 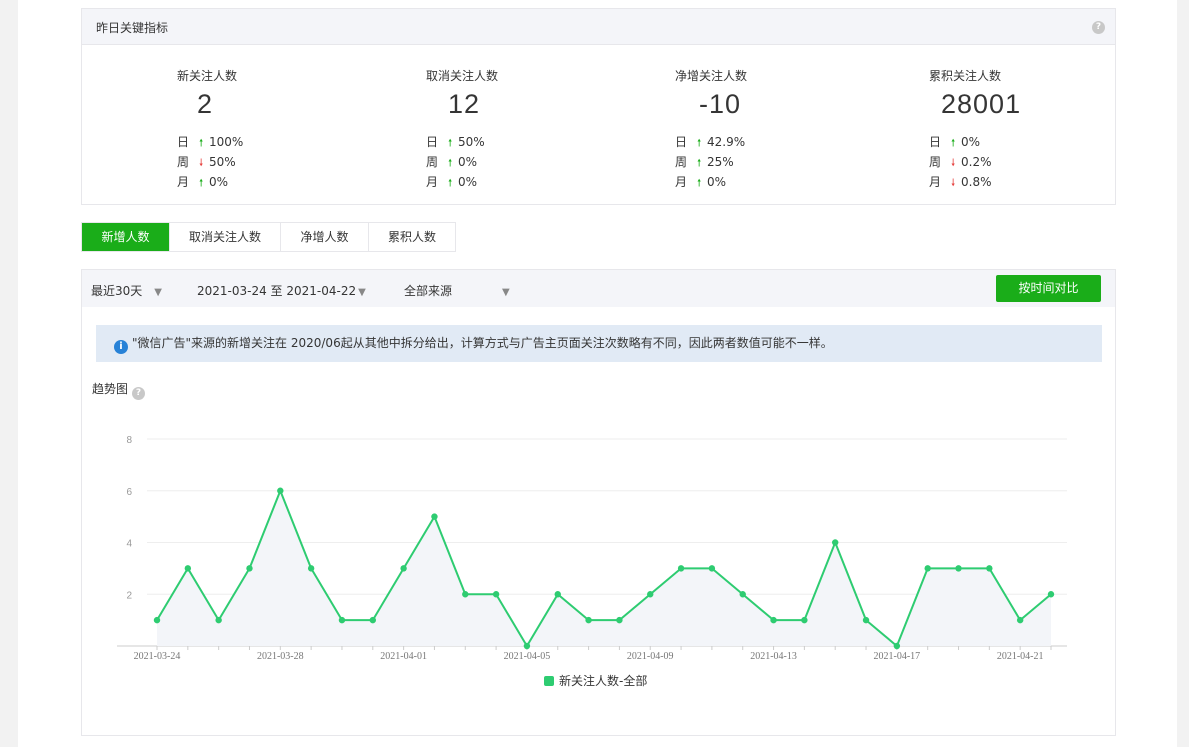 What do you see at coordinates (455, 163) in the screenshot?
I see `kpi-change-list: 日 🠕 50% 周 🠕 0% 月 🠕 0%` at bounding box center [455, 163].